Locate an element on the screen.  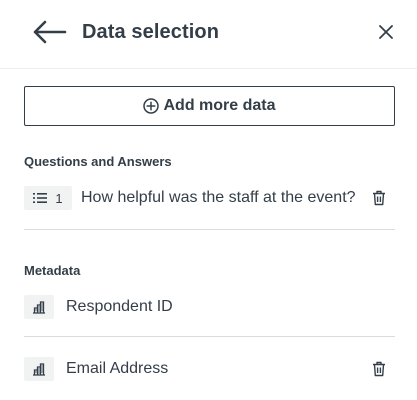
questions-section-heading: Questions and Answers is located at coordinates (98, 161).